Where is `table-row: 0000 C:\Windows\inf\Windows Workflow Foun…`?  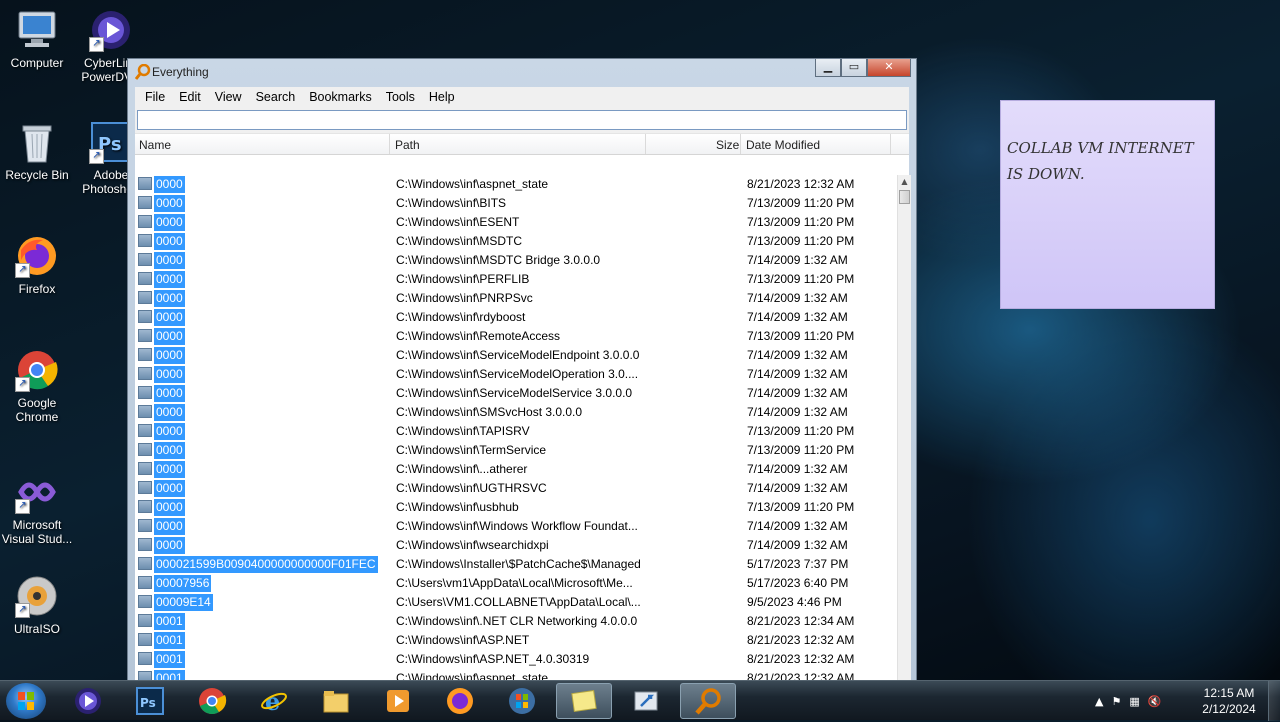
table-row: 0000 C:\Windows\inf\Windows Workflow Foun… is located at coordinates (515, 526).